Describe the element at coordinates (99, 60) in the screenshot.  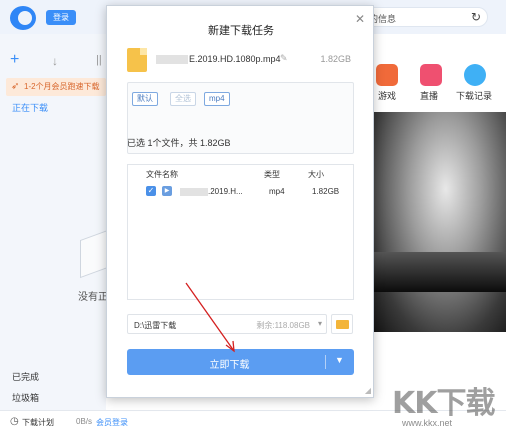
I see `pause-icon: ||` at that location.